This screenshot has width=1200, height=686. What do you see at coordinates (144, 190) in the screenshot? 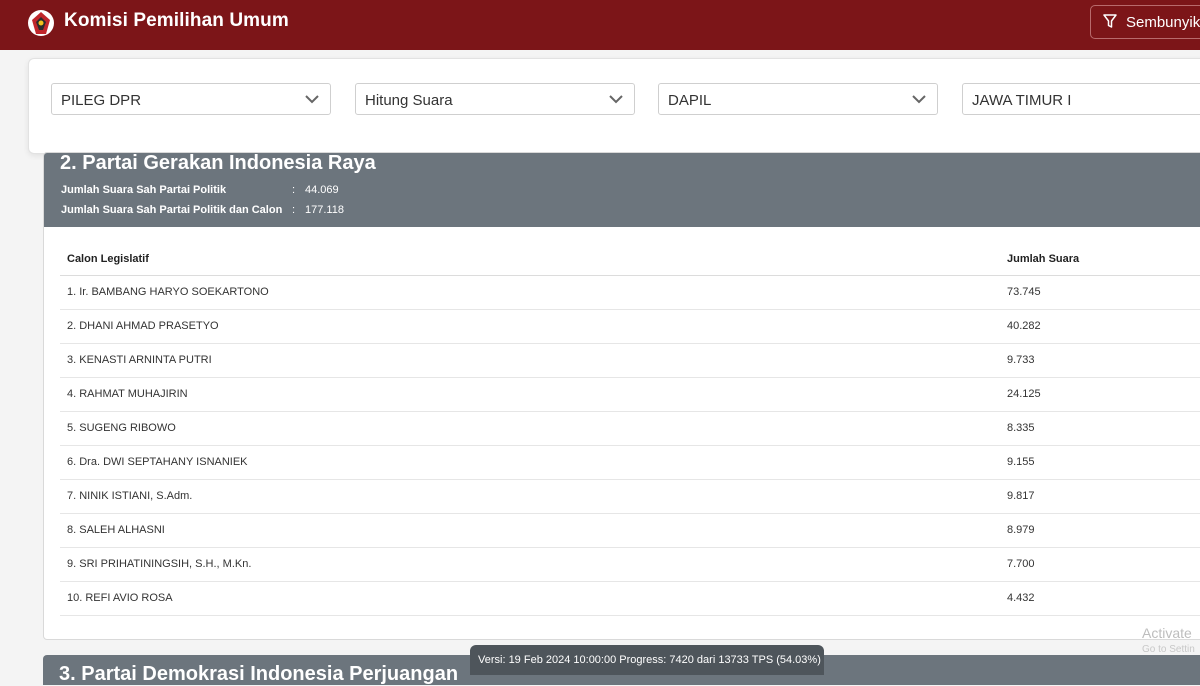
I see `summary-label: Jumlah Suara Sah Partai Politik` at bounding box center [144, 190].